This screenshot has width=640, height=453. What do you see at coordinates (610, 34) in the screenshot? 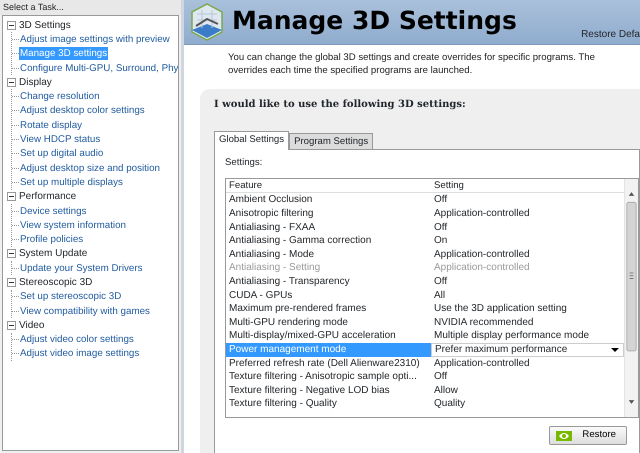
I see `restore-defaults-link: Restore Defa` at bounding box center [610, 34].